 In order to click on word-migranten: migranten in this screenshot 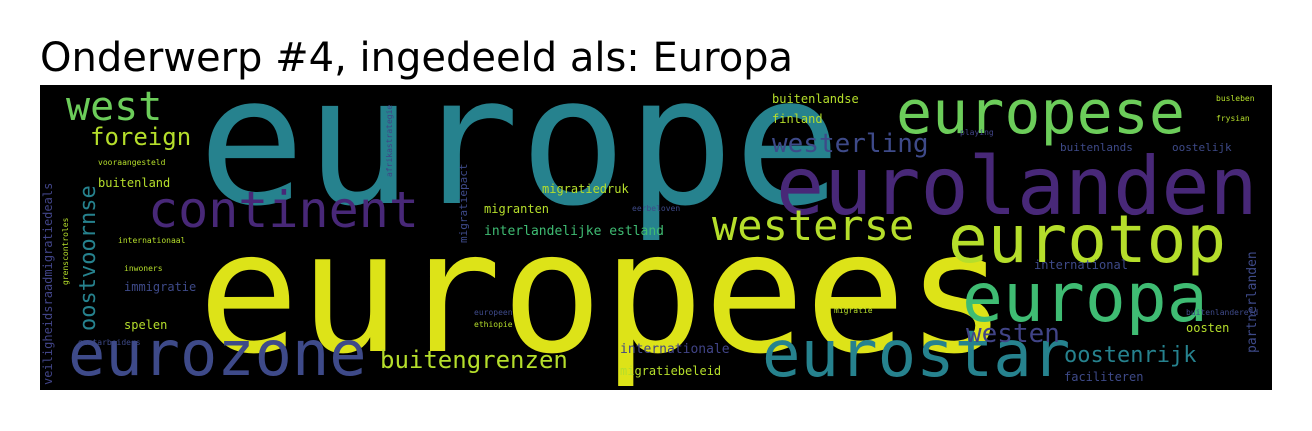, I will do `click(517, 209)`.